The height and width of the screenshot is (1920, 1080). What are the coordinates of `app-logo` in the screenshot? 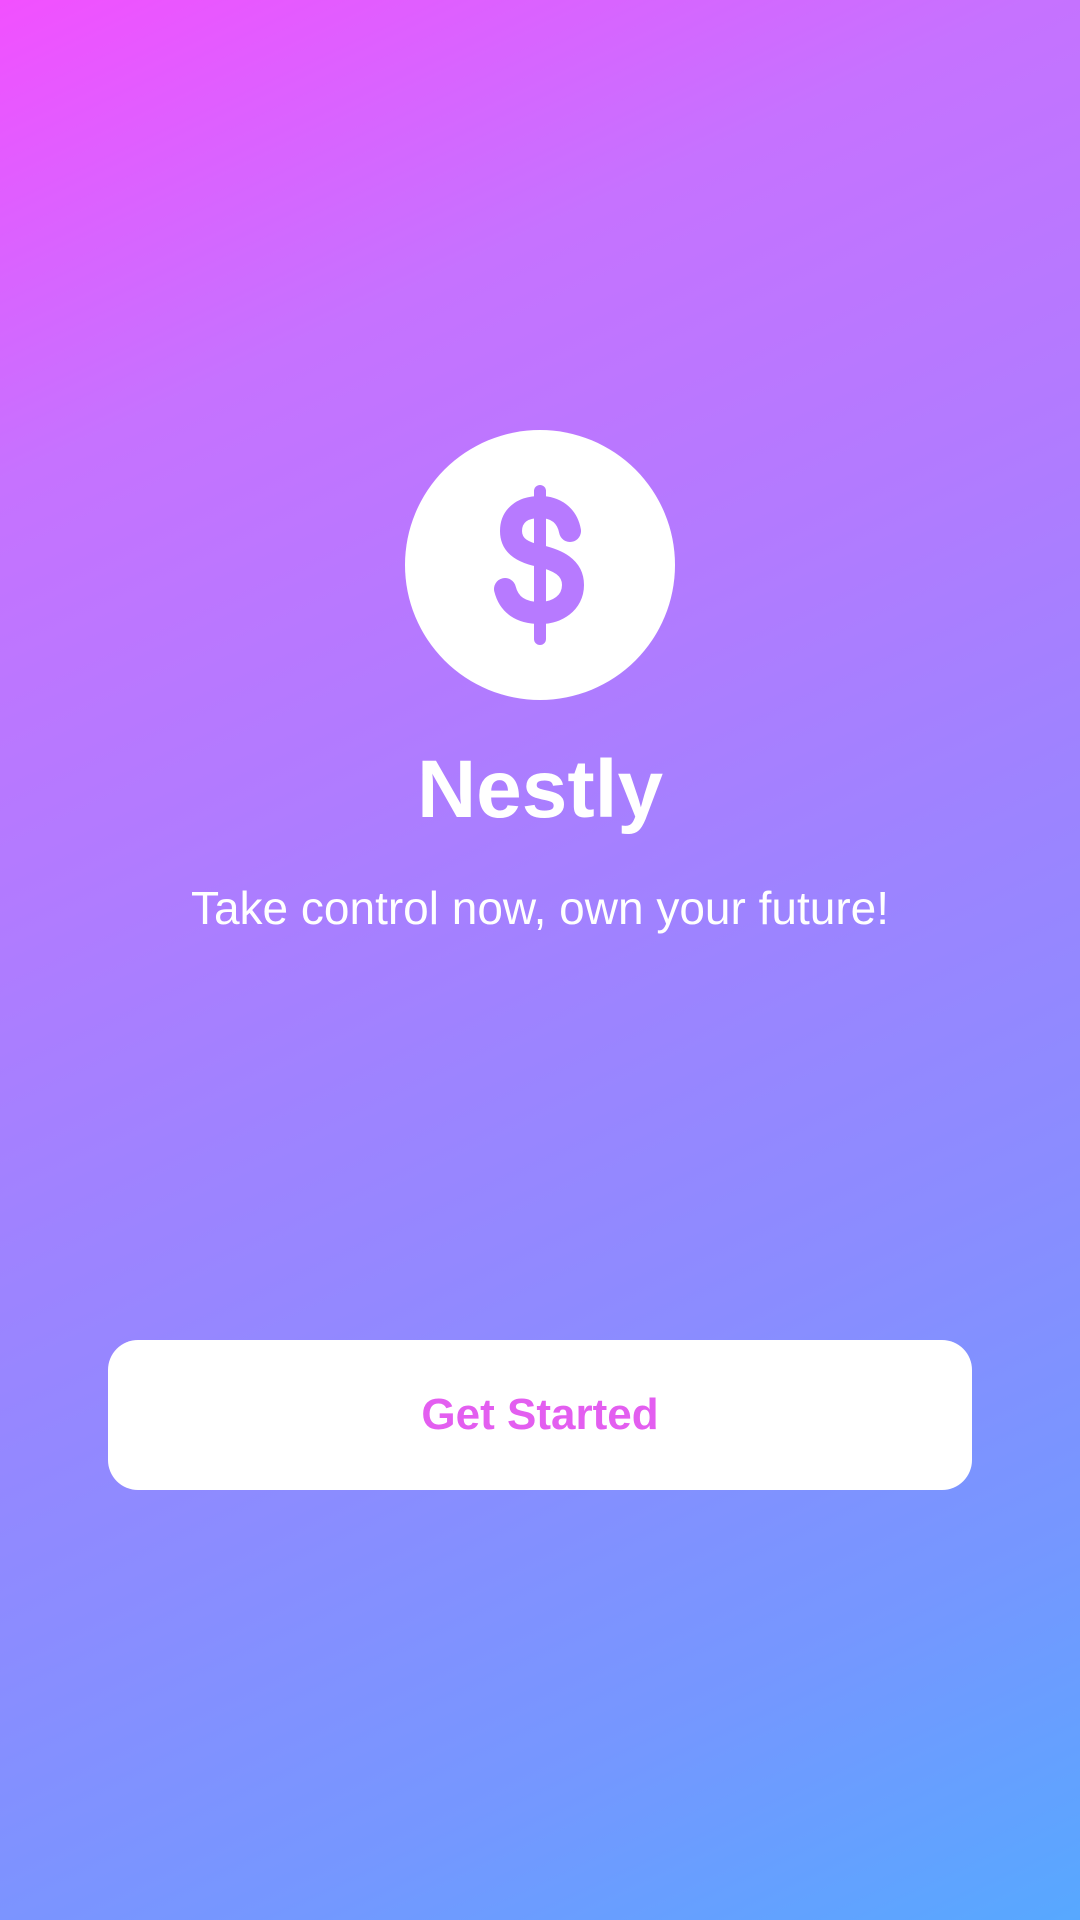 It's located at (540, 565).